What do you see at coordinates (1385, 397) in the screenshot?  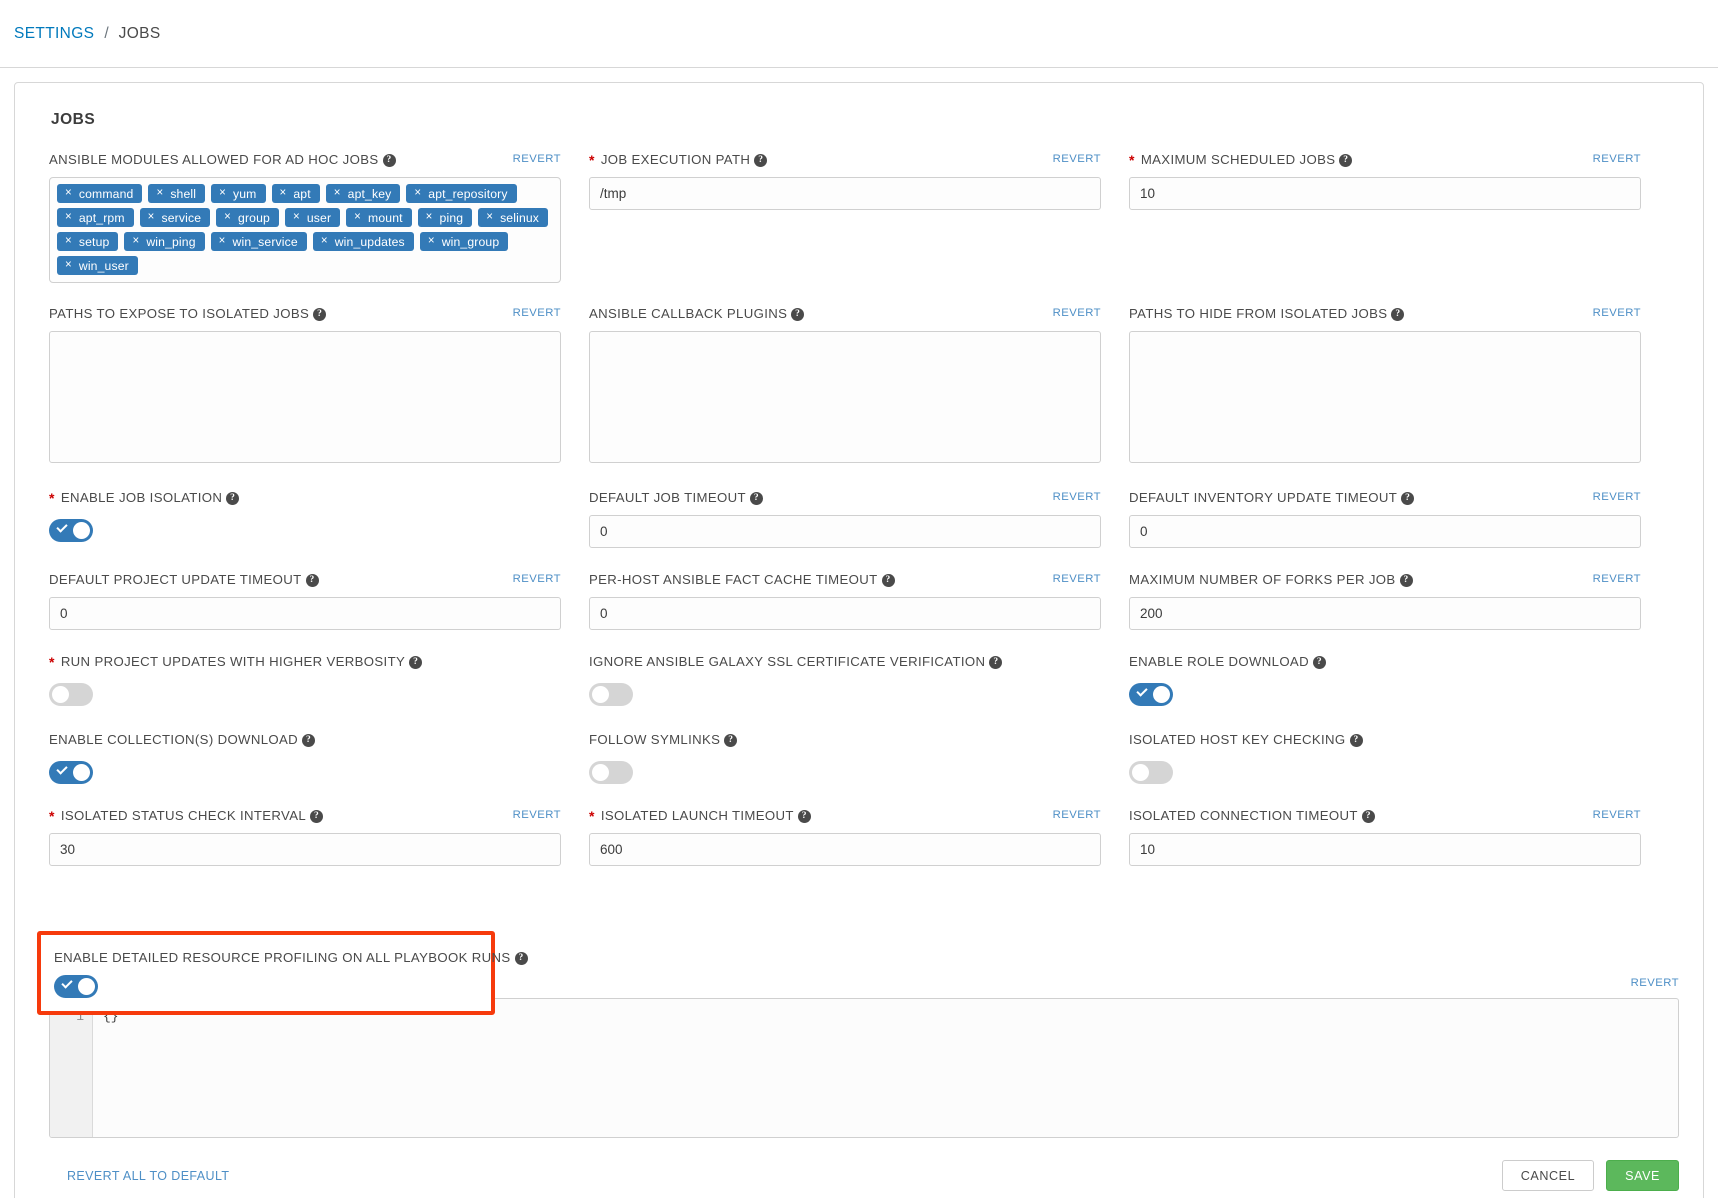 I see `paths-to-hide-textarea` at bounding box center [1385, 397].